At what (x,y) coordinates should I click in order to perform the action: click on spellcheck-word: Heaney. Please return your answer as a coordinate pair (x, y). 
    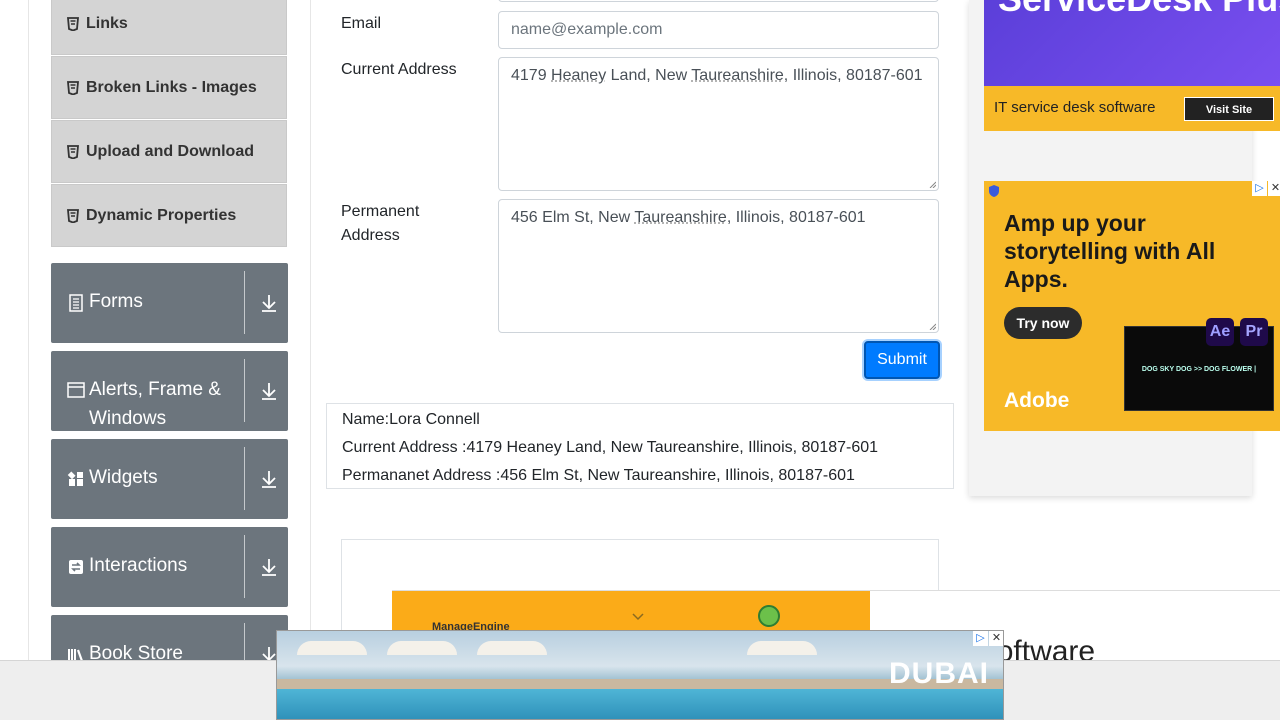
    Looking at the image, I should click on (579, 75).